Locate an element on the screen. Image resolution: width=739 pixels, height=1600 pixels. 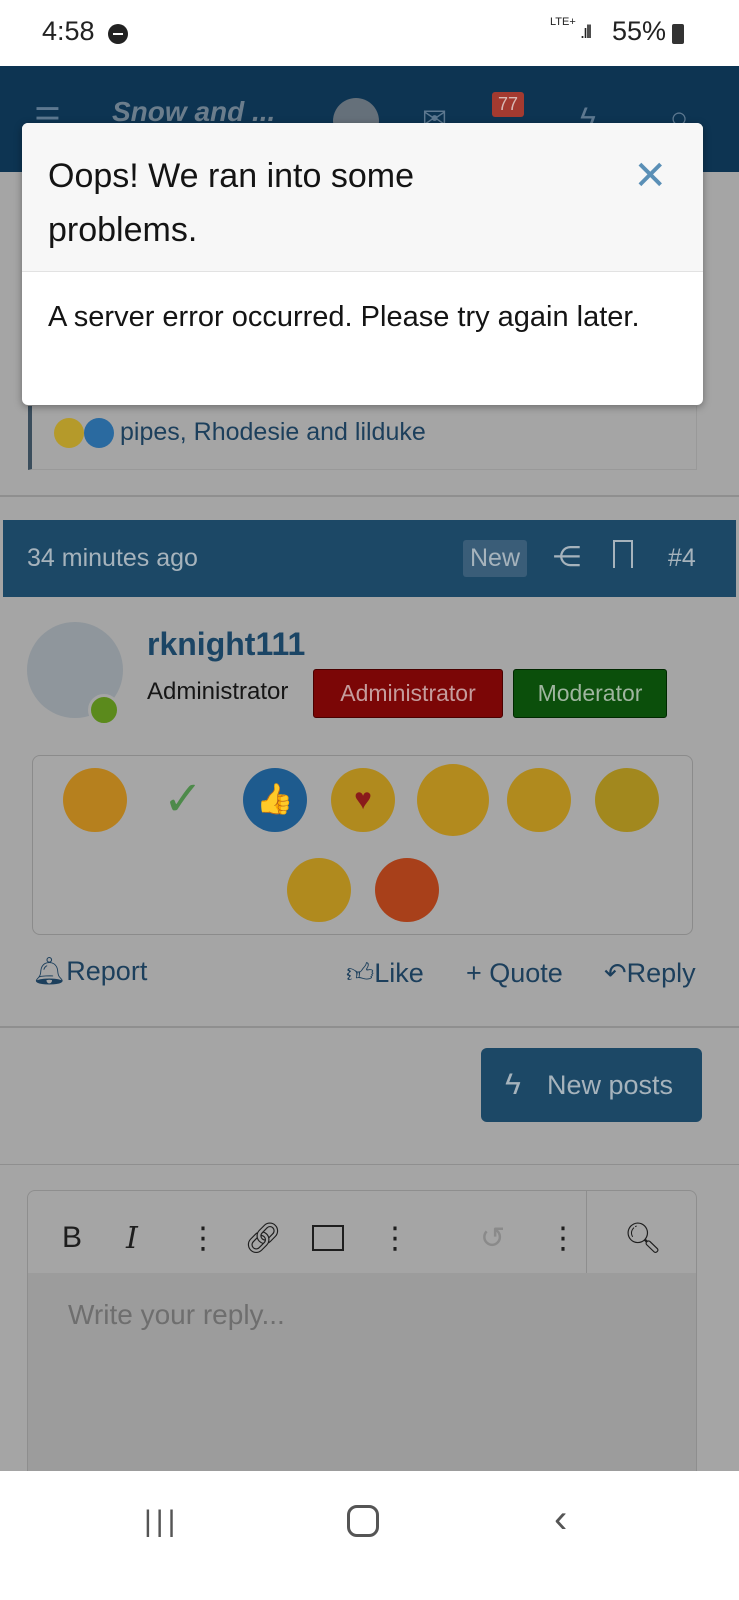
reply-button: ↶Reply is located at coordinates (650, 973).